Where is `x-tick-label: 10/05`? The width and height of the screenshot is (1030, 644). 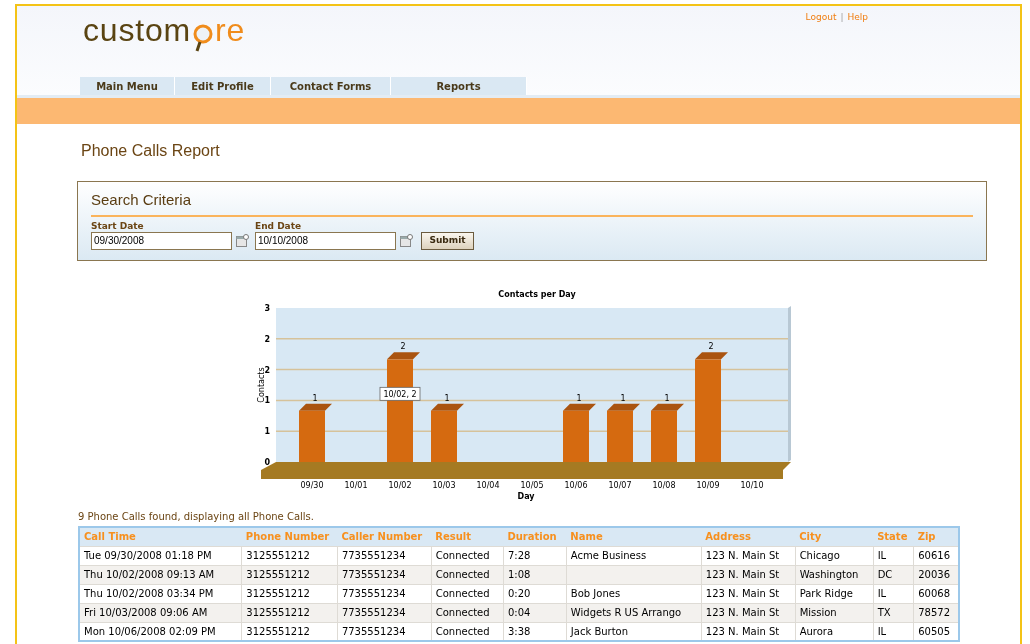
x-tick-label: 10/05 is located at coordinates (532, 485).